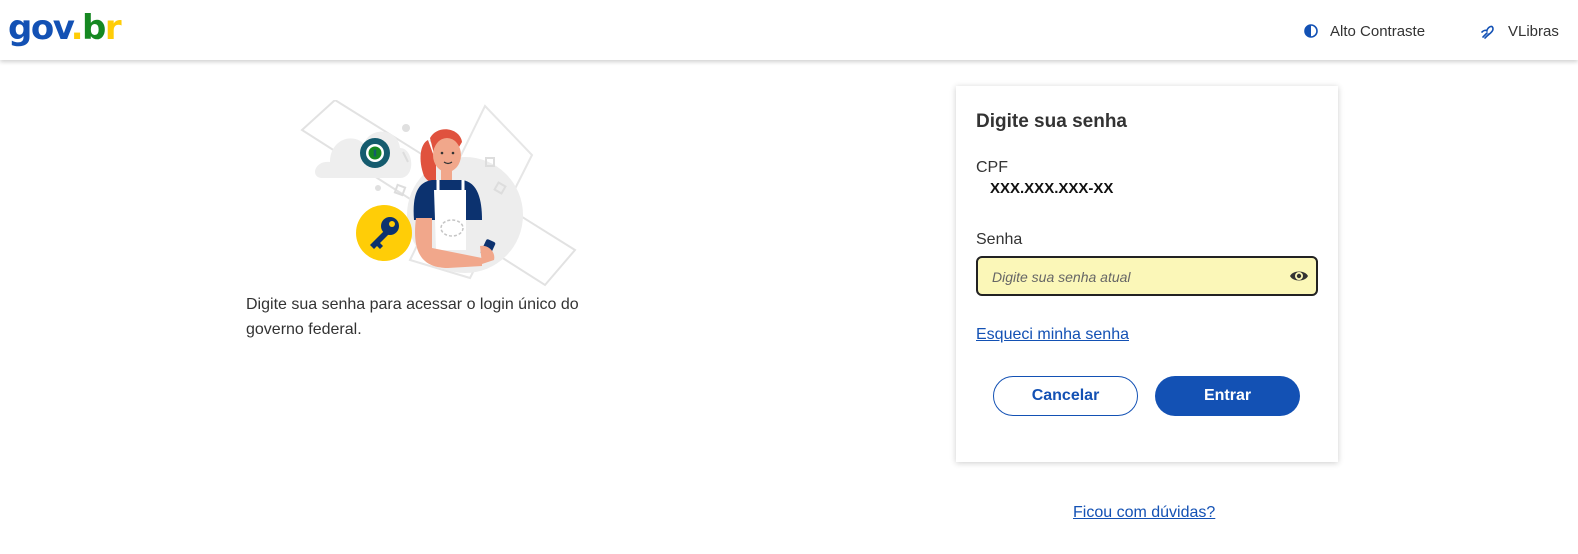 The width and height of the screenshot is (1578, 554). I want to click on high-contrast-label: Alto Contraste, so click(1378, 31).